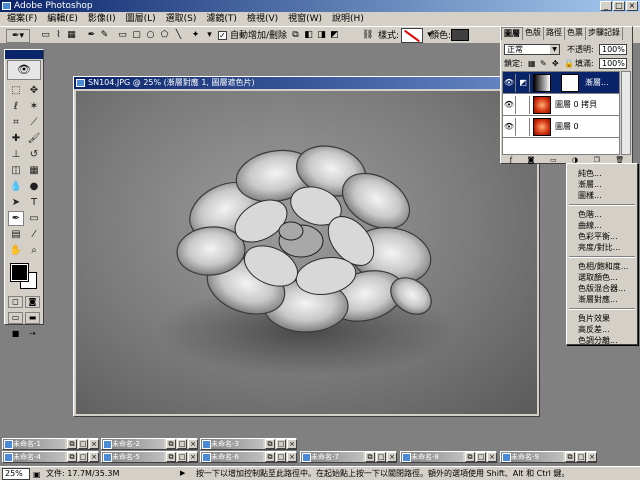 The image size is (640, 480). What do you see at coordinates (34, 250) in the screenshot?
I see `zoom-tool-icon: ⌕` at bounding box center [34, 250].